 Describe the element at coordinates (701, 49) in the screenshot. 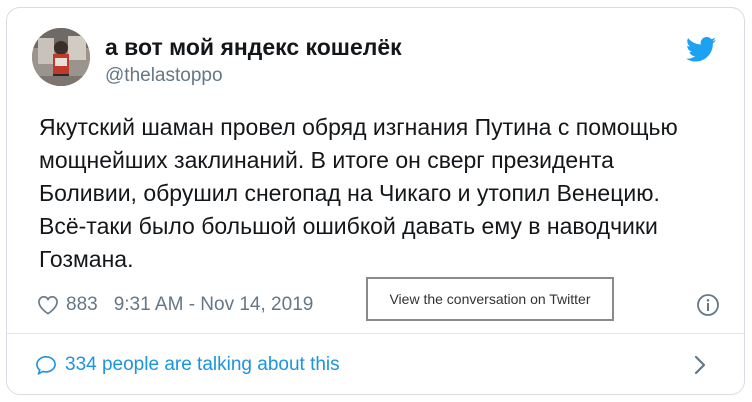

I see `twitter-bird-icon` at that location.